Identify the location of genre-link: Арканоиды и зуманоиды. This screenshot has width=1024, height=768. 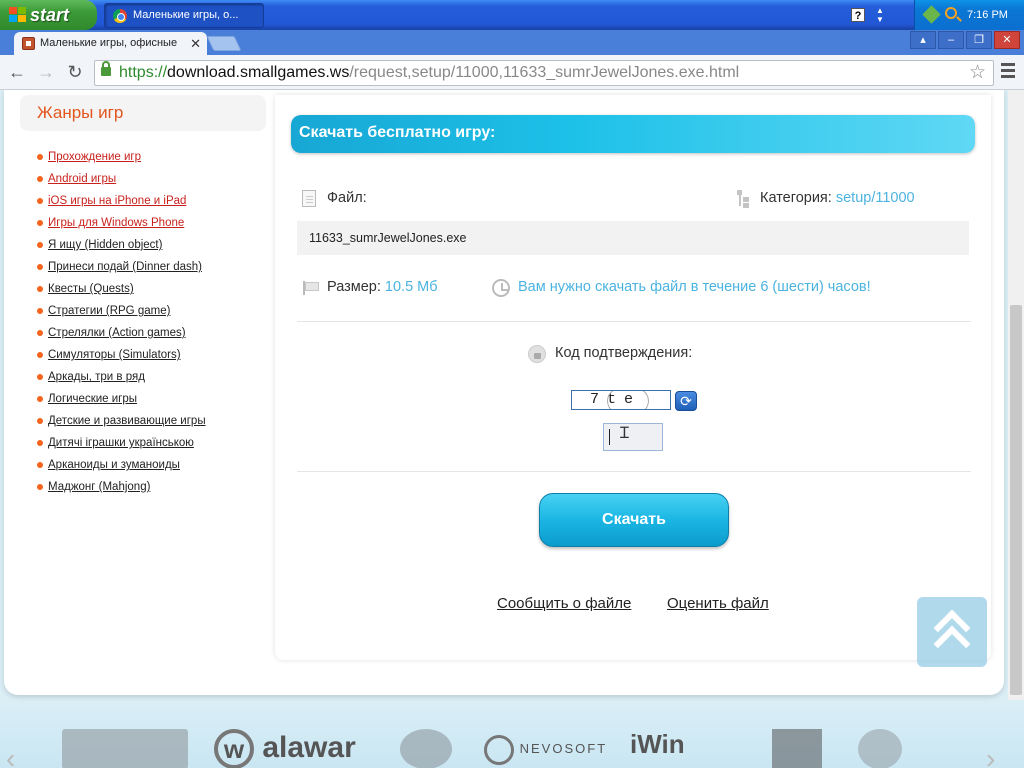
(114, 465).